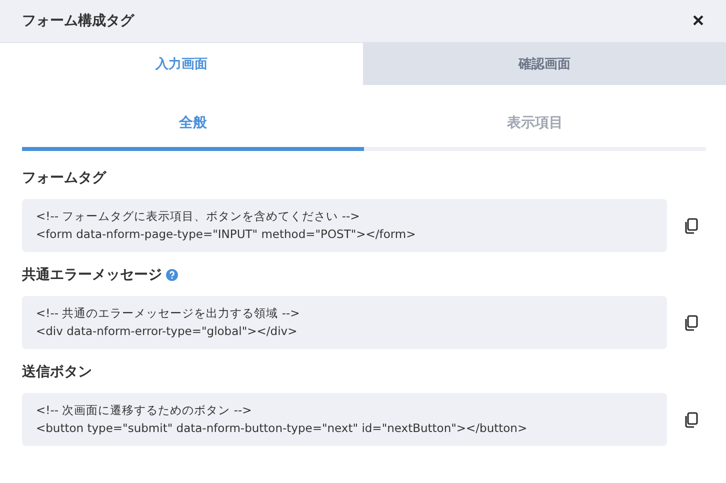 The height and width of the screenshot is (483, 726). I want to click on section-title: 共通エラーメッセージ, so click(92, 275).